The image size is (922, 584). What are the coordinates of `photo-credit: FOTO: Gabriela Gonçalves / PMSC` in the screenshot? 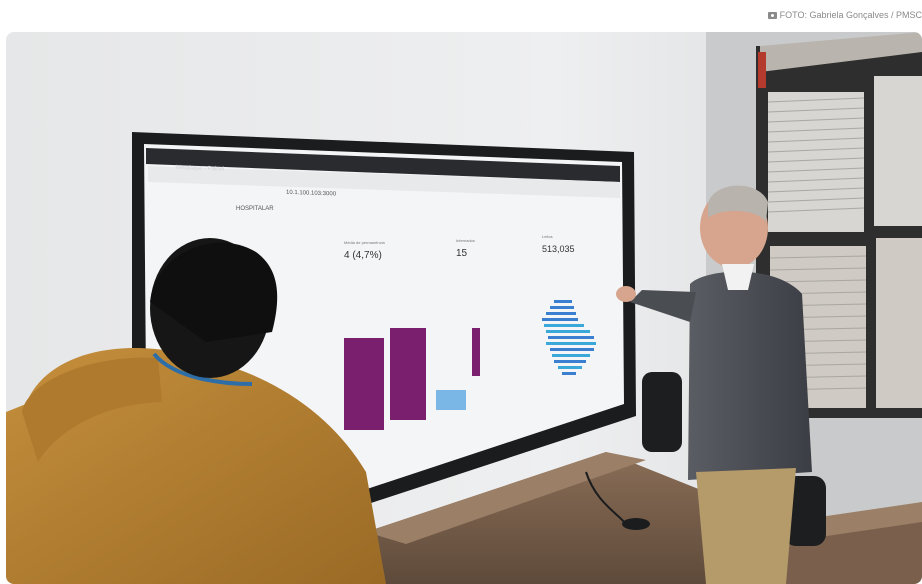 It's located at (844, 15).